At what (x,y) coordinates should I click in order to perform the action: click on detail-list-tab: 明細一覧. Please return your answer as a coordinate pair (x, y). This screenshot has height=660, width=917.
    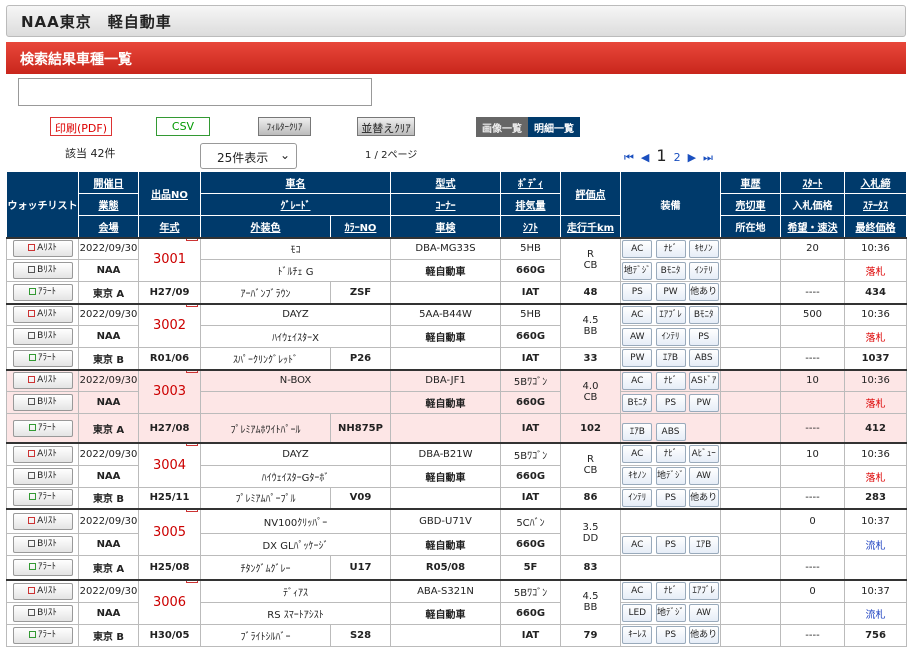
    Looking at the image, I should click on (554, 127).